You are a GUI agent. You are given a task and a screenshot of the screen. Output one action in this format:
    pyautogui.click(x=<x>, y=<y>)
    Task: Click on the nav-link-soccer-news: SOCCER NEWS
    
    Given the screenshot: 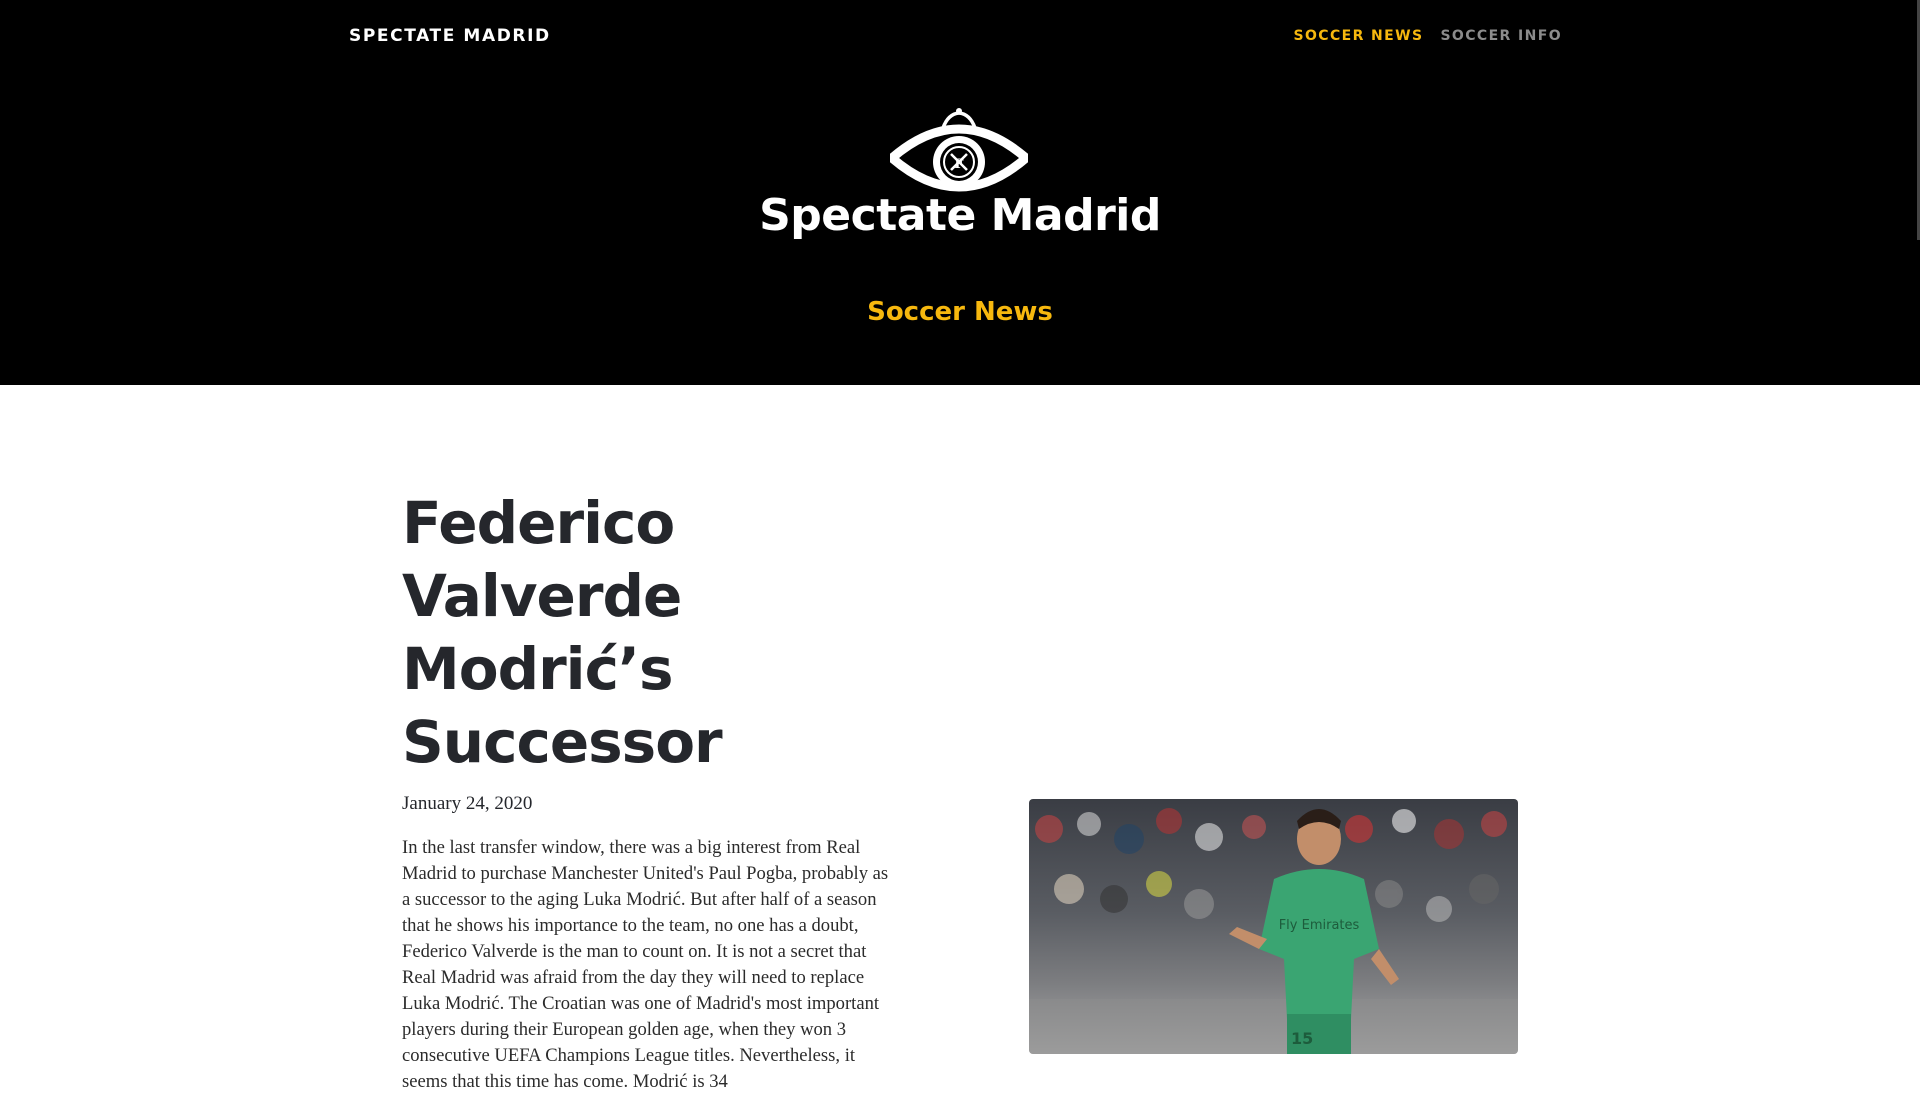 What is the action you would take?
    pyautogui.click(x=1358, y=36)
    